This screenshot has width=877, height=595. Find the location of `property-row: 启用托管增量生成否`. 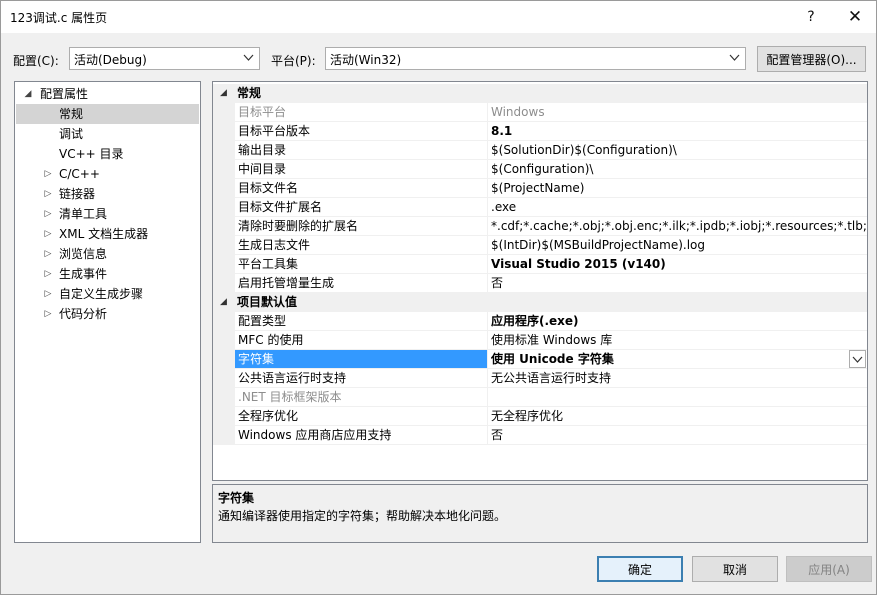

property-row: 启用托管增量生成否 is located at coordinates (540, 283).